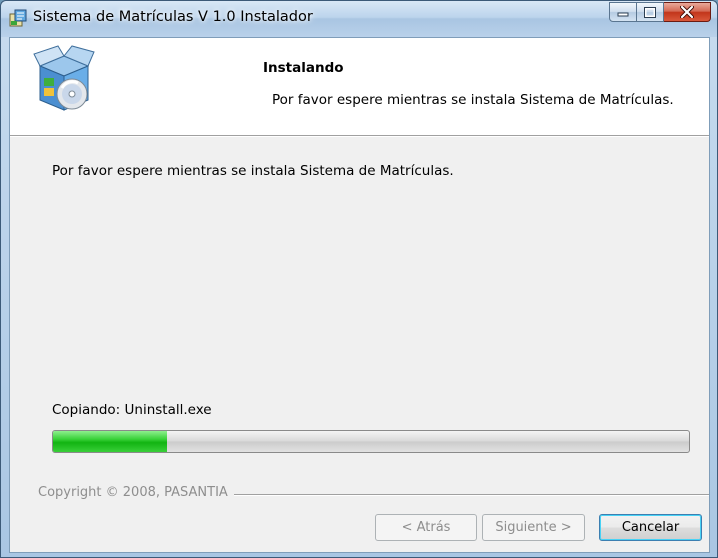  I want to click on maximize-icon, so click(650, 12).